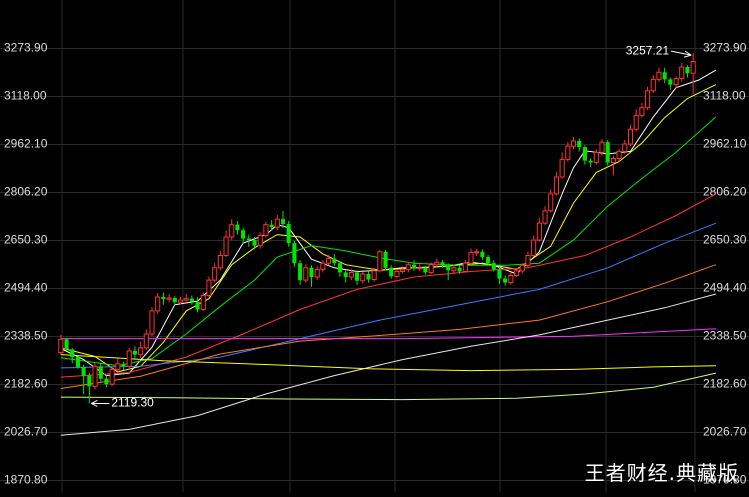  I want to click on y-tick-label-right: 2962.10, so click(725, 144).